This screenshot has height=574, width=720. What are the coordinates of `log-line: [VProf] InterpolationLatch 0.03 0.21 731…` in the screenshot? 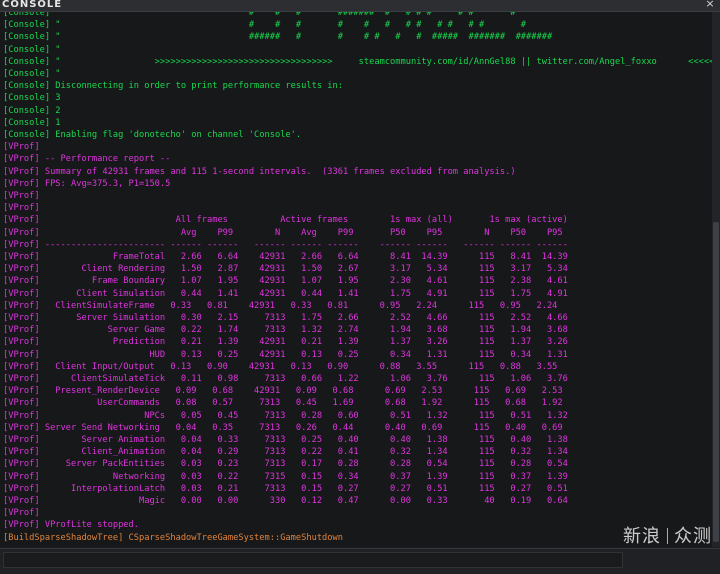 It's located at (285, 488).